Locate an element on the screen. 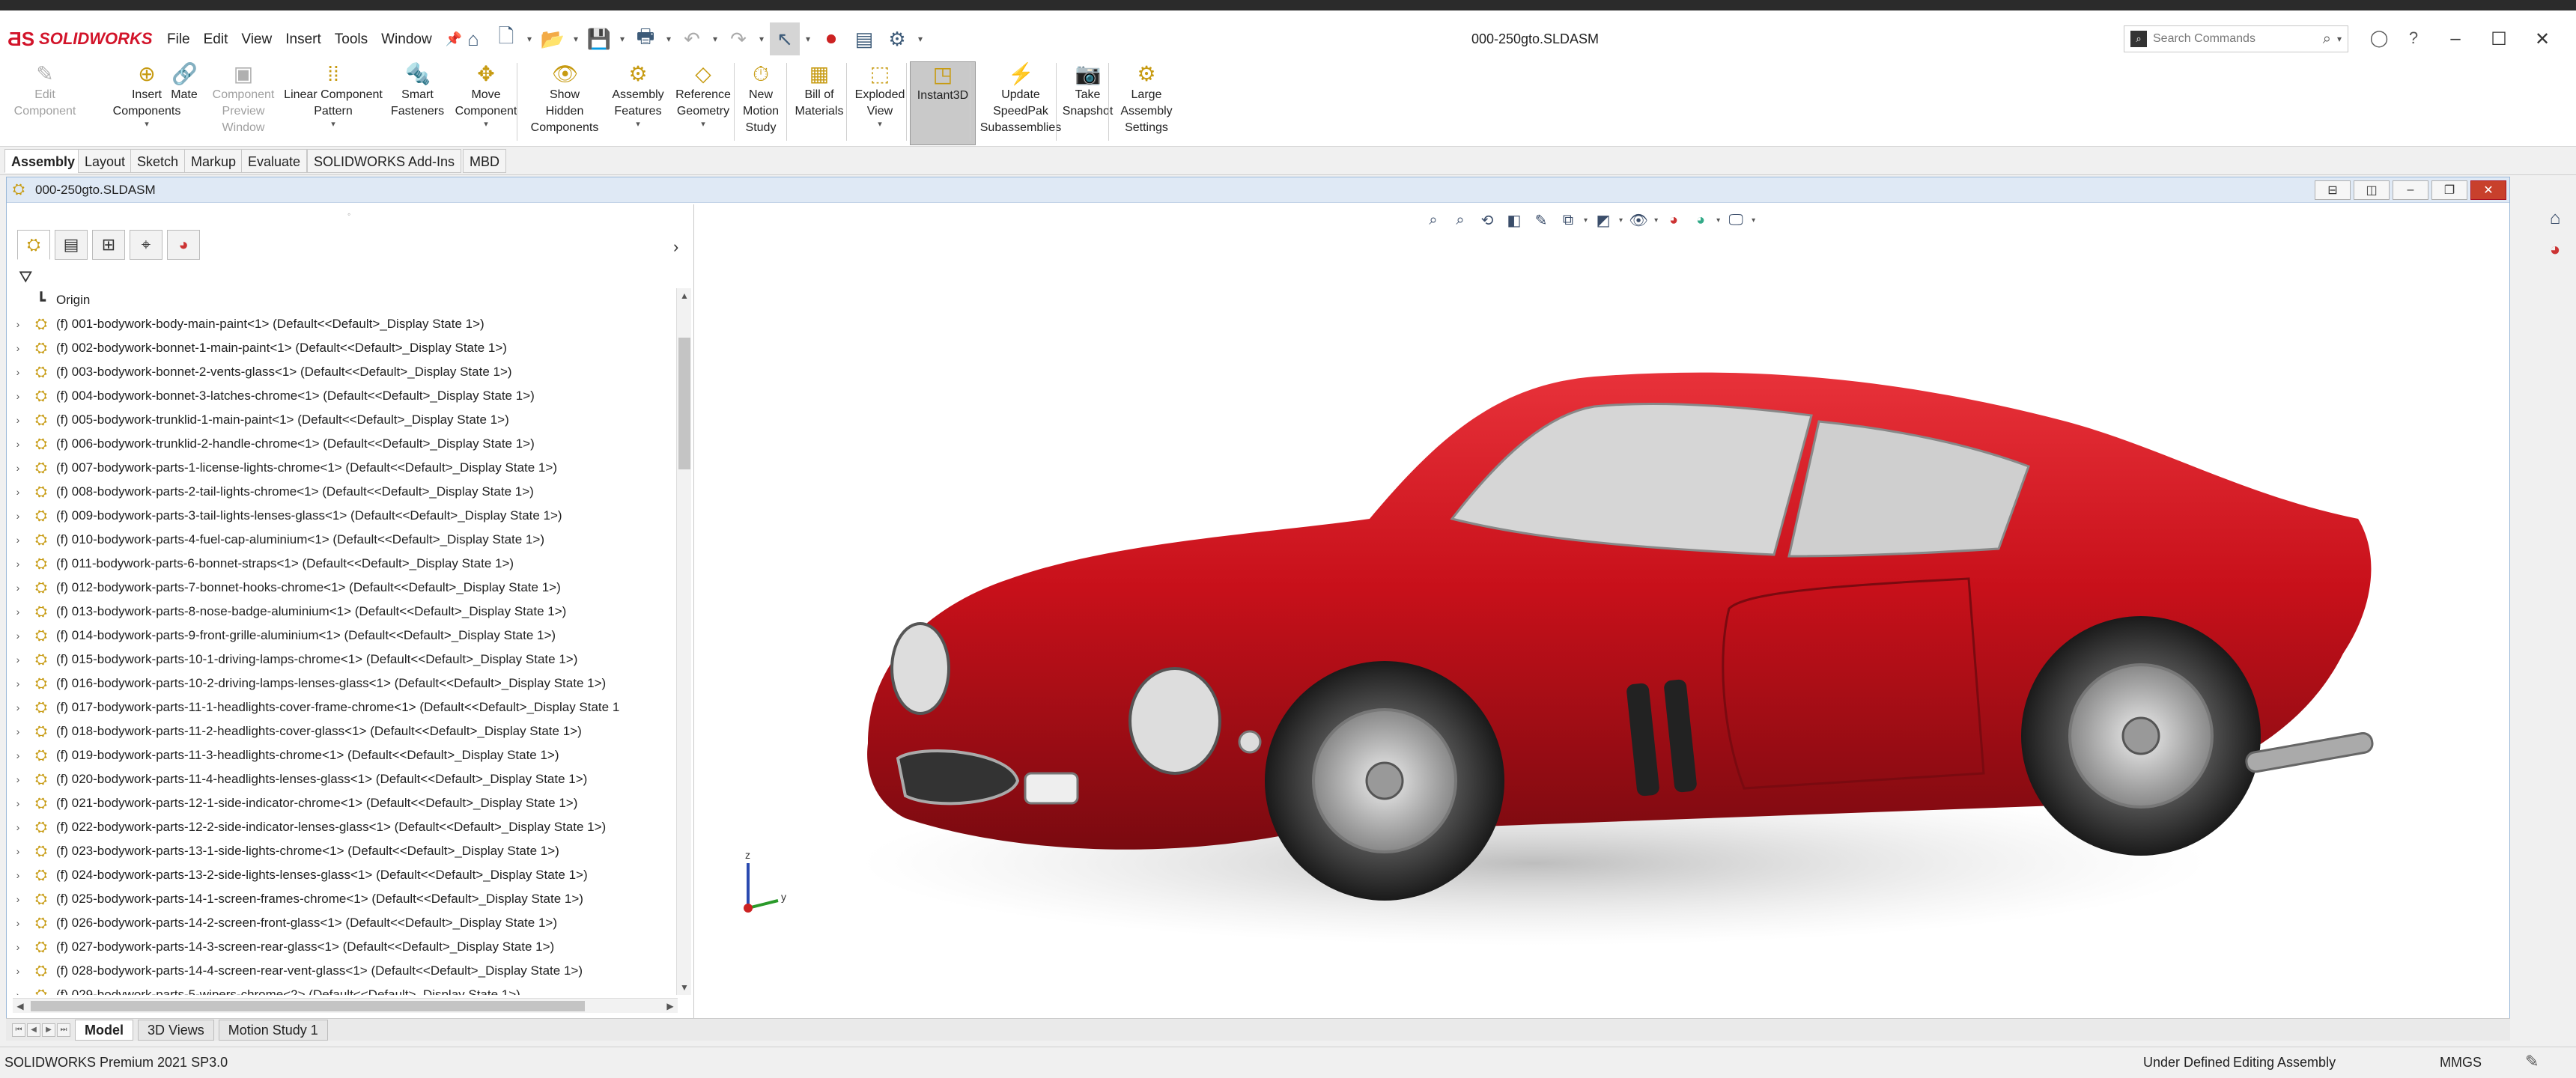  menu-edit: Edit is located at coordinates (216, 39).